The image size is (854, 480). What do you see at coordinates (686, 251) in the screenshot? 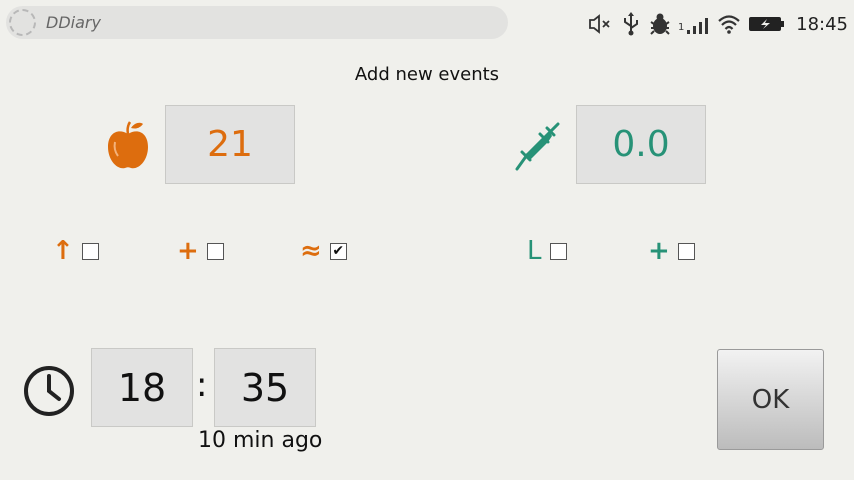
I see `insulin-extra-checkbox` at bounding box center [686, 251].